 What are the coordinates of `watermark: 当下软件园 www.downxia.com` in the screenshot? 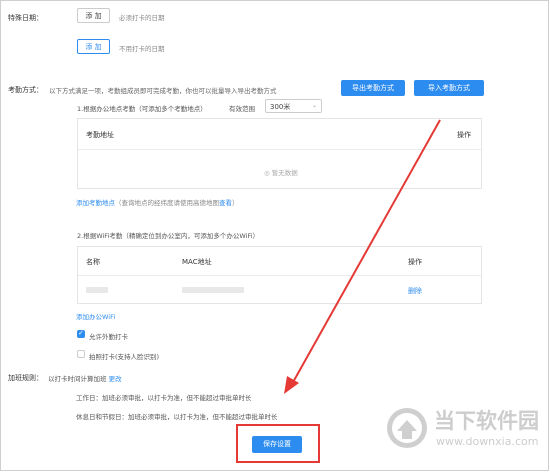 It's located at (463, 431).